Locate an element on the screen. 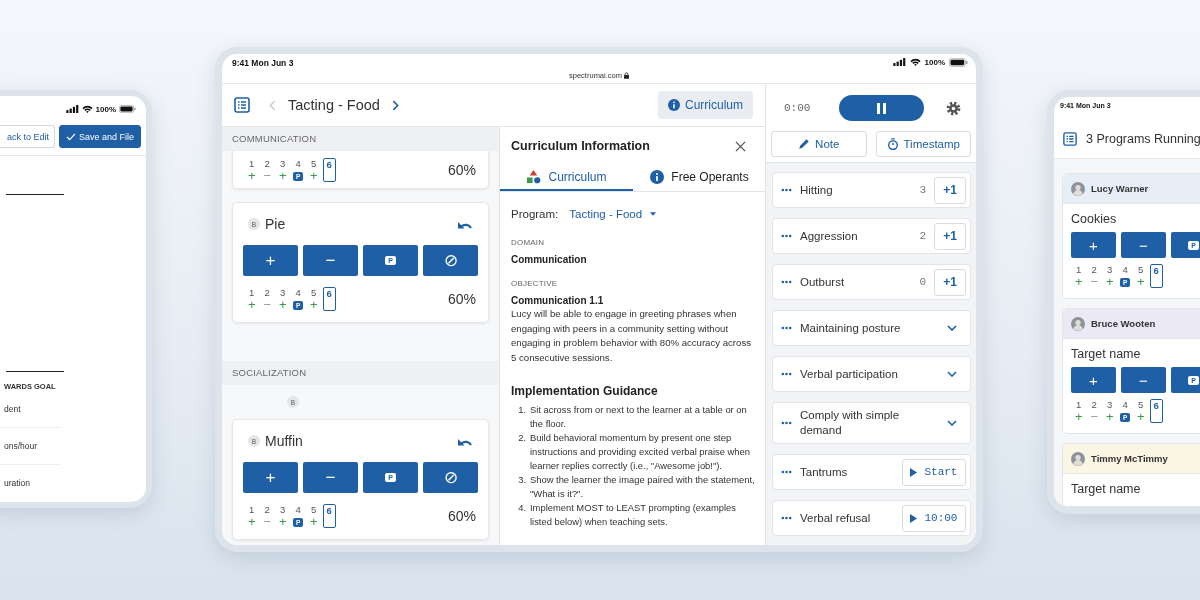 The width and height of the screenshot is (1200, 600). behavior-name: Comply with simple demand is located at coordinates (850, 423).